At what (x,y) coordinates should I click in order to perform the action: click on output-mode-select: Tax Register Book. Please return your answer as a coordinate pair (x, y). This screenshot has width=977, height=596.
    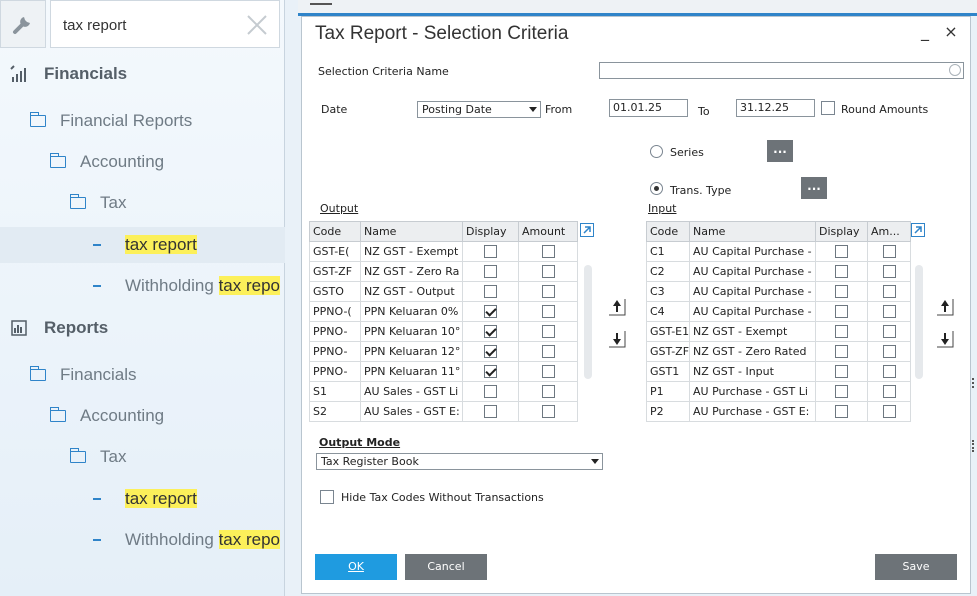
    Looking at the image, I should click on (459, 461).